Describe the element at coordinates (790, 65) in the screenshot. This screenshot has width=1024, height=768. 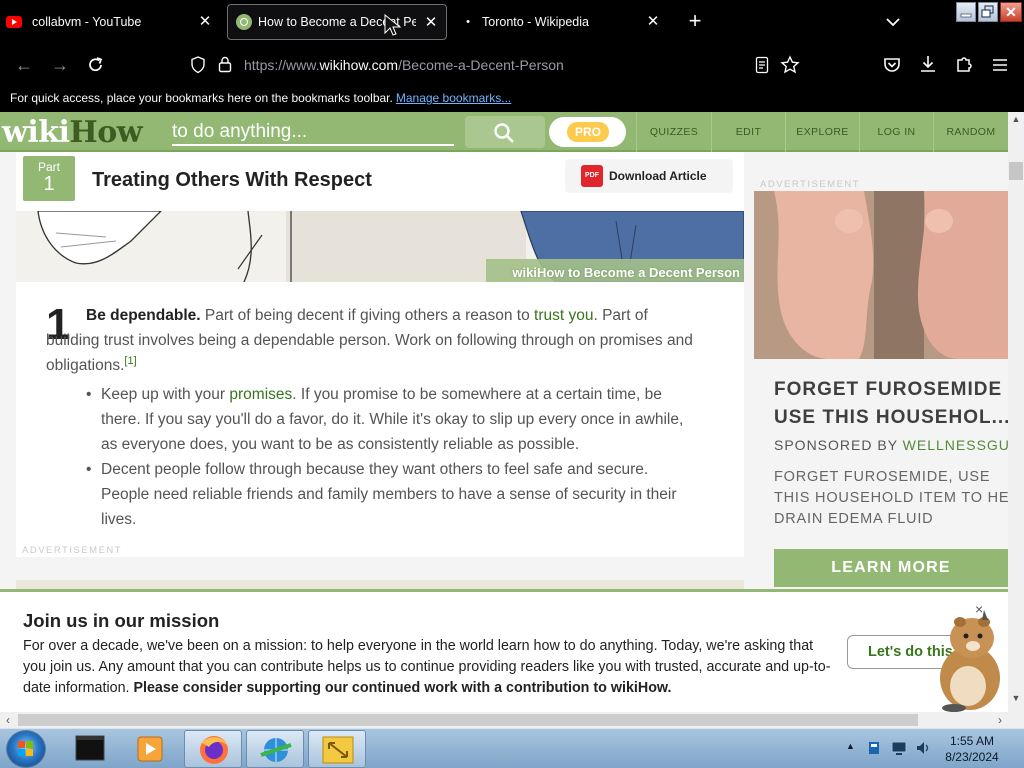
I see `bookmark-star-icon` at that location.